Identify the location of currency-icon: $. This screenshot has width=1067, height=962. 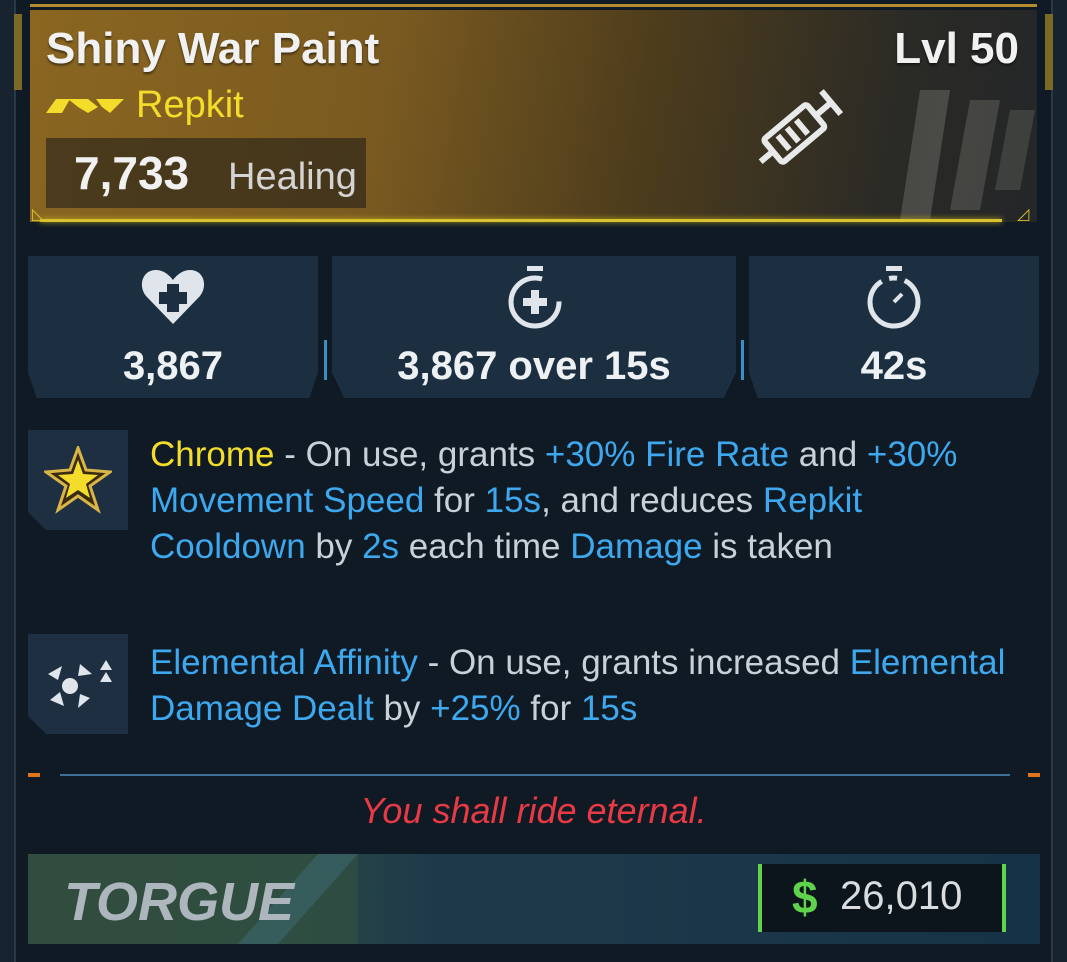
(805, 897).